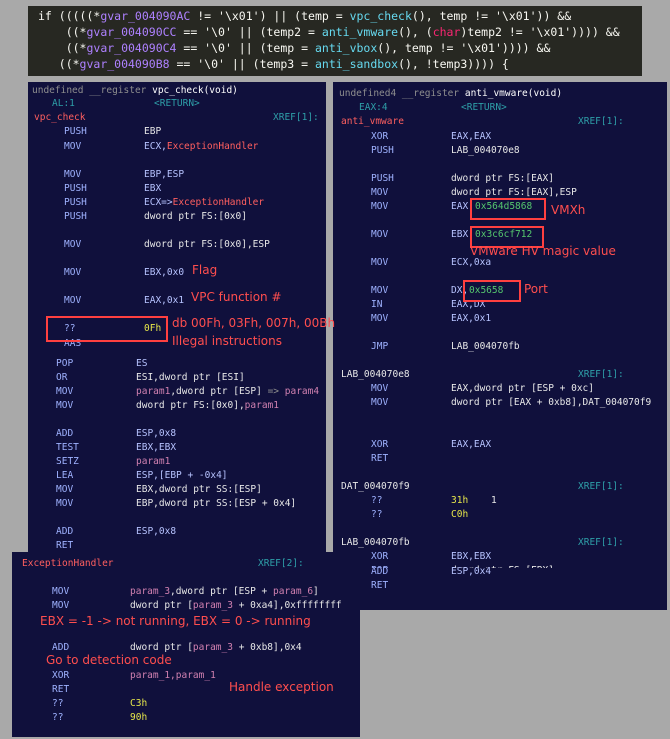 The width and height of the screenshot is (670, 739). What do you see at coordinates (536, 289) in the screenshot?
I see `annotation-port: Port` at bounding box center [536, 289].